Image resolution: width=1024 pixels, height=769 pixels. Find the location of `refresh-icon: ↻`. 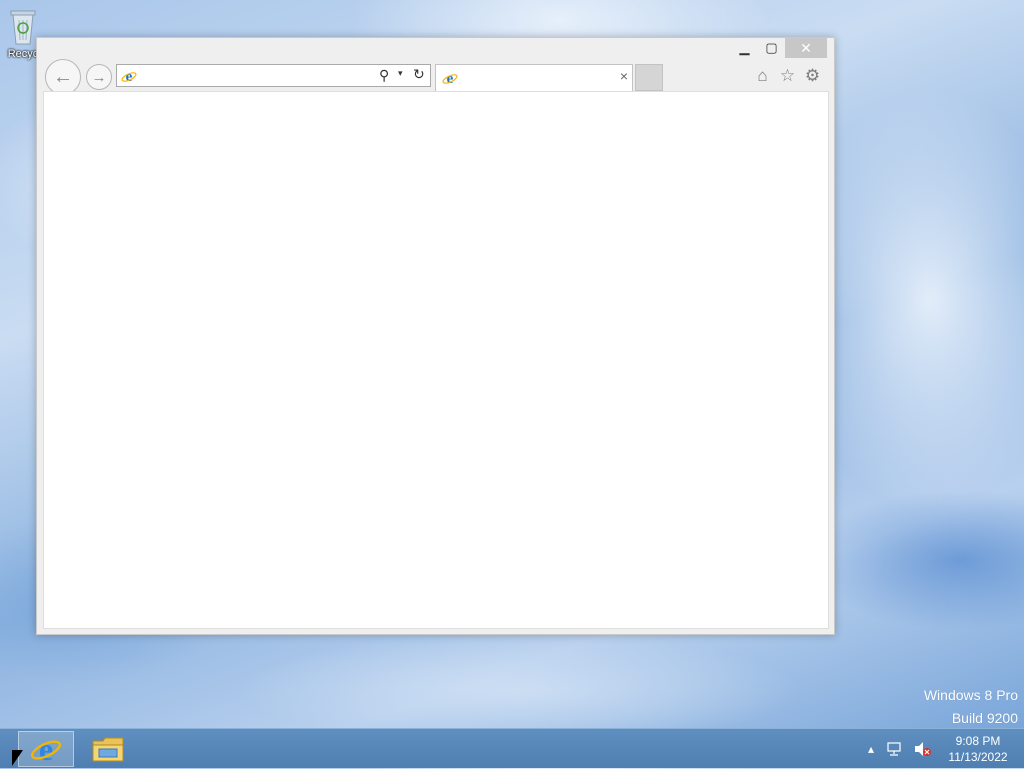

refresh-icon: ↻ is located at coordinates (419, 74).